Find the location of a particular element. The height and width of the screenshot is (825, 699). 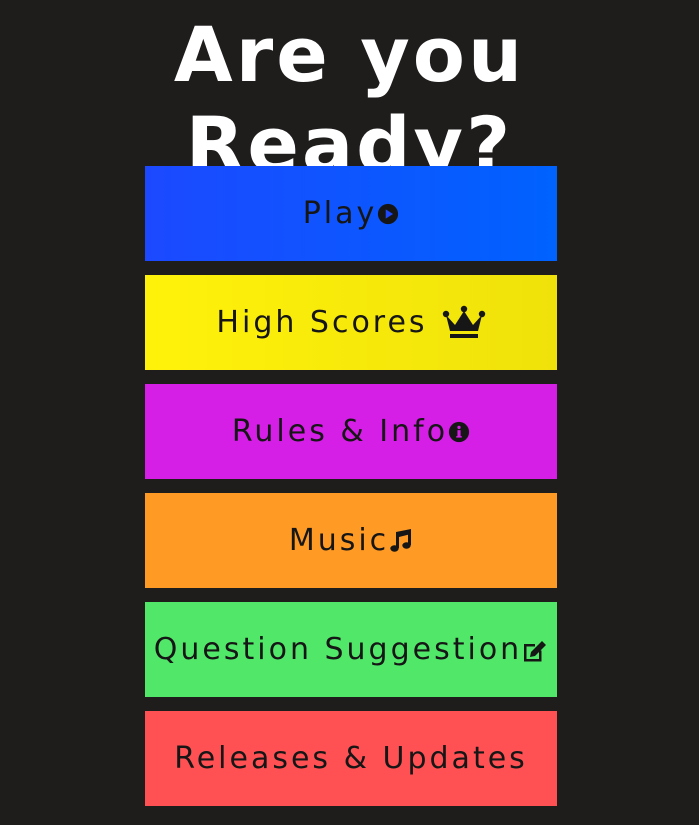

rules-info-button: Rules & Info is located at coordinates (351, 431).